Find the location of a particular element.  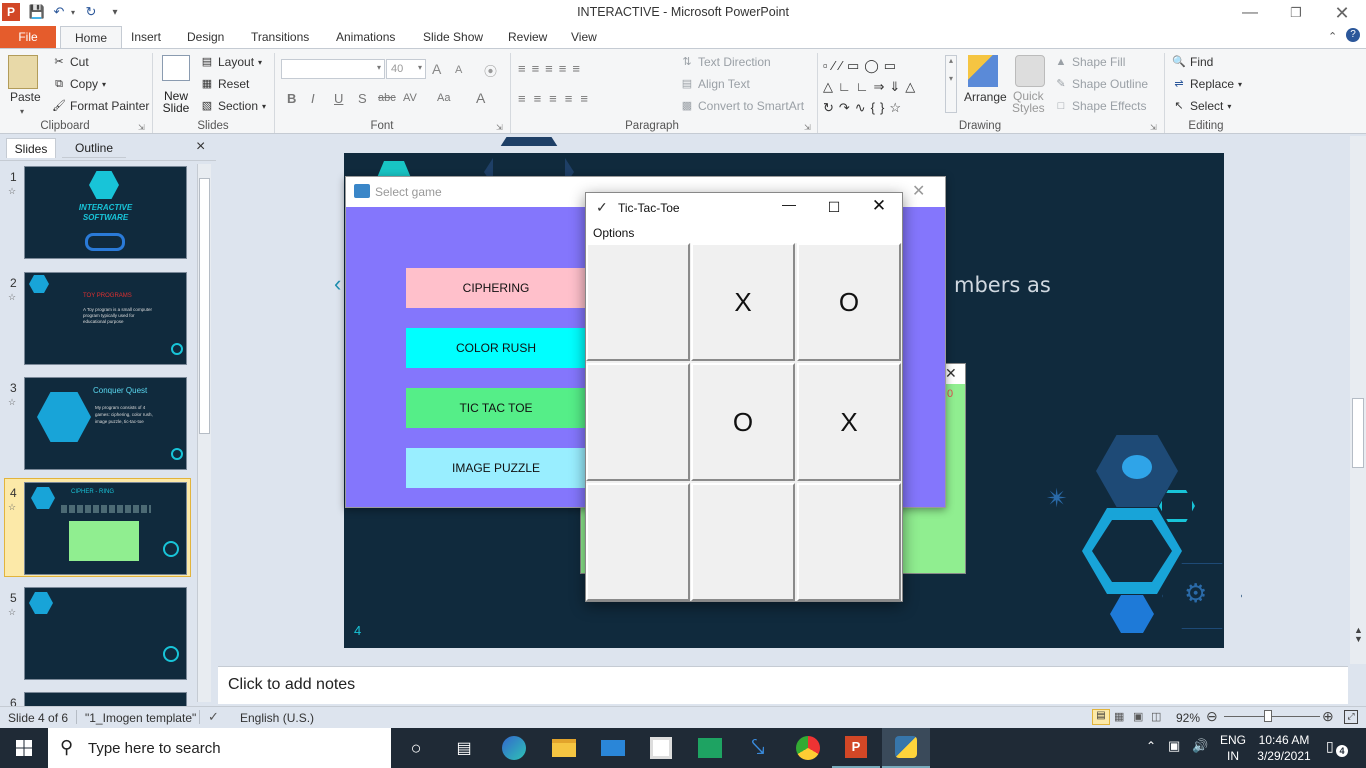

zoom-level: 92% is located at coordinates (1188, 718).